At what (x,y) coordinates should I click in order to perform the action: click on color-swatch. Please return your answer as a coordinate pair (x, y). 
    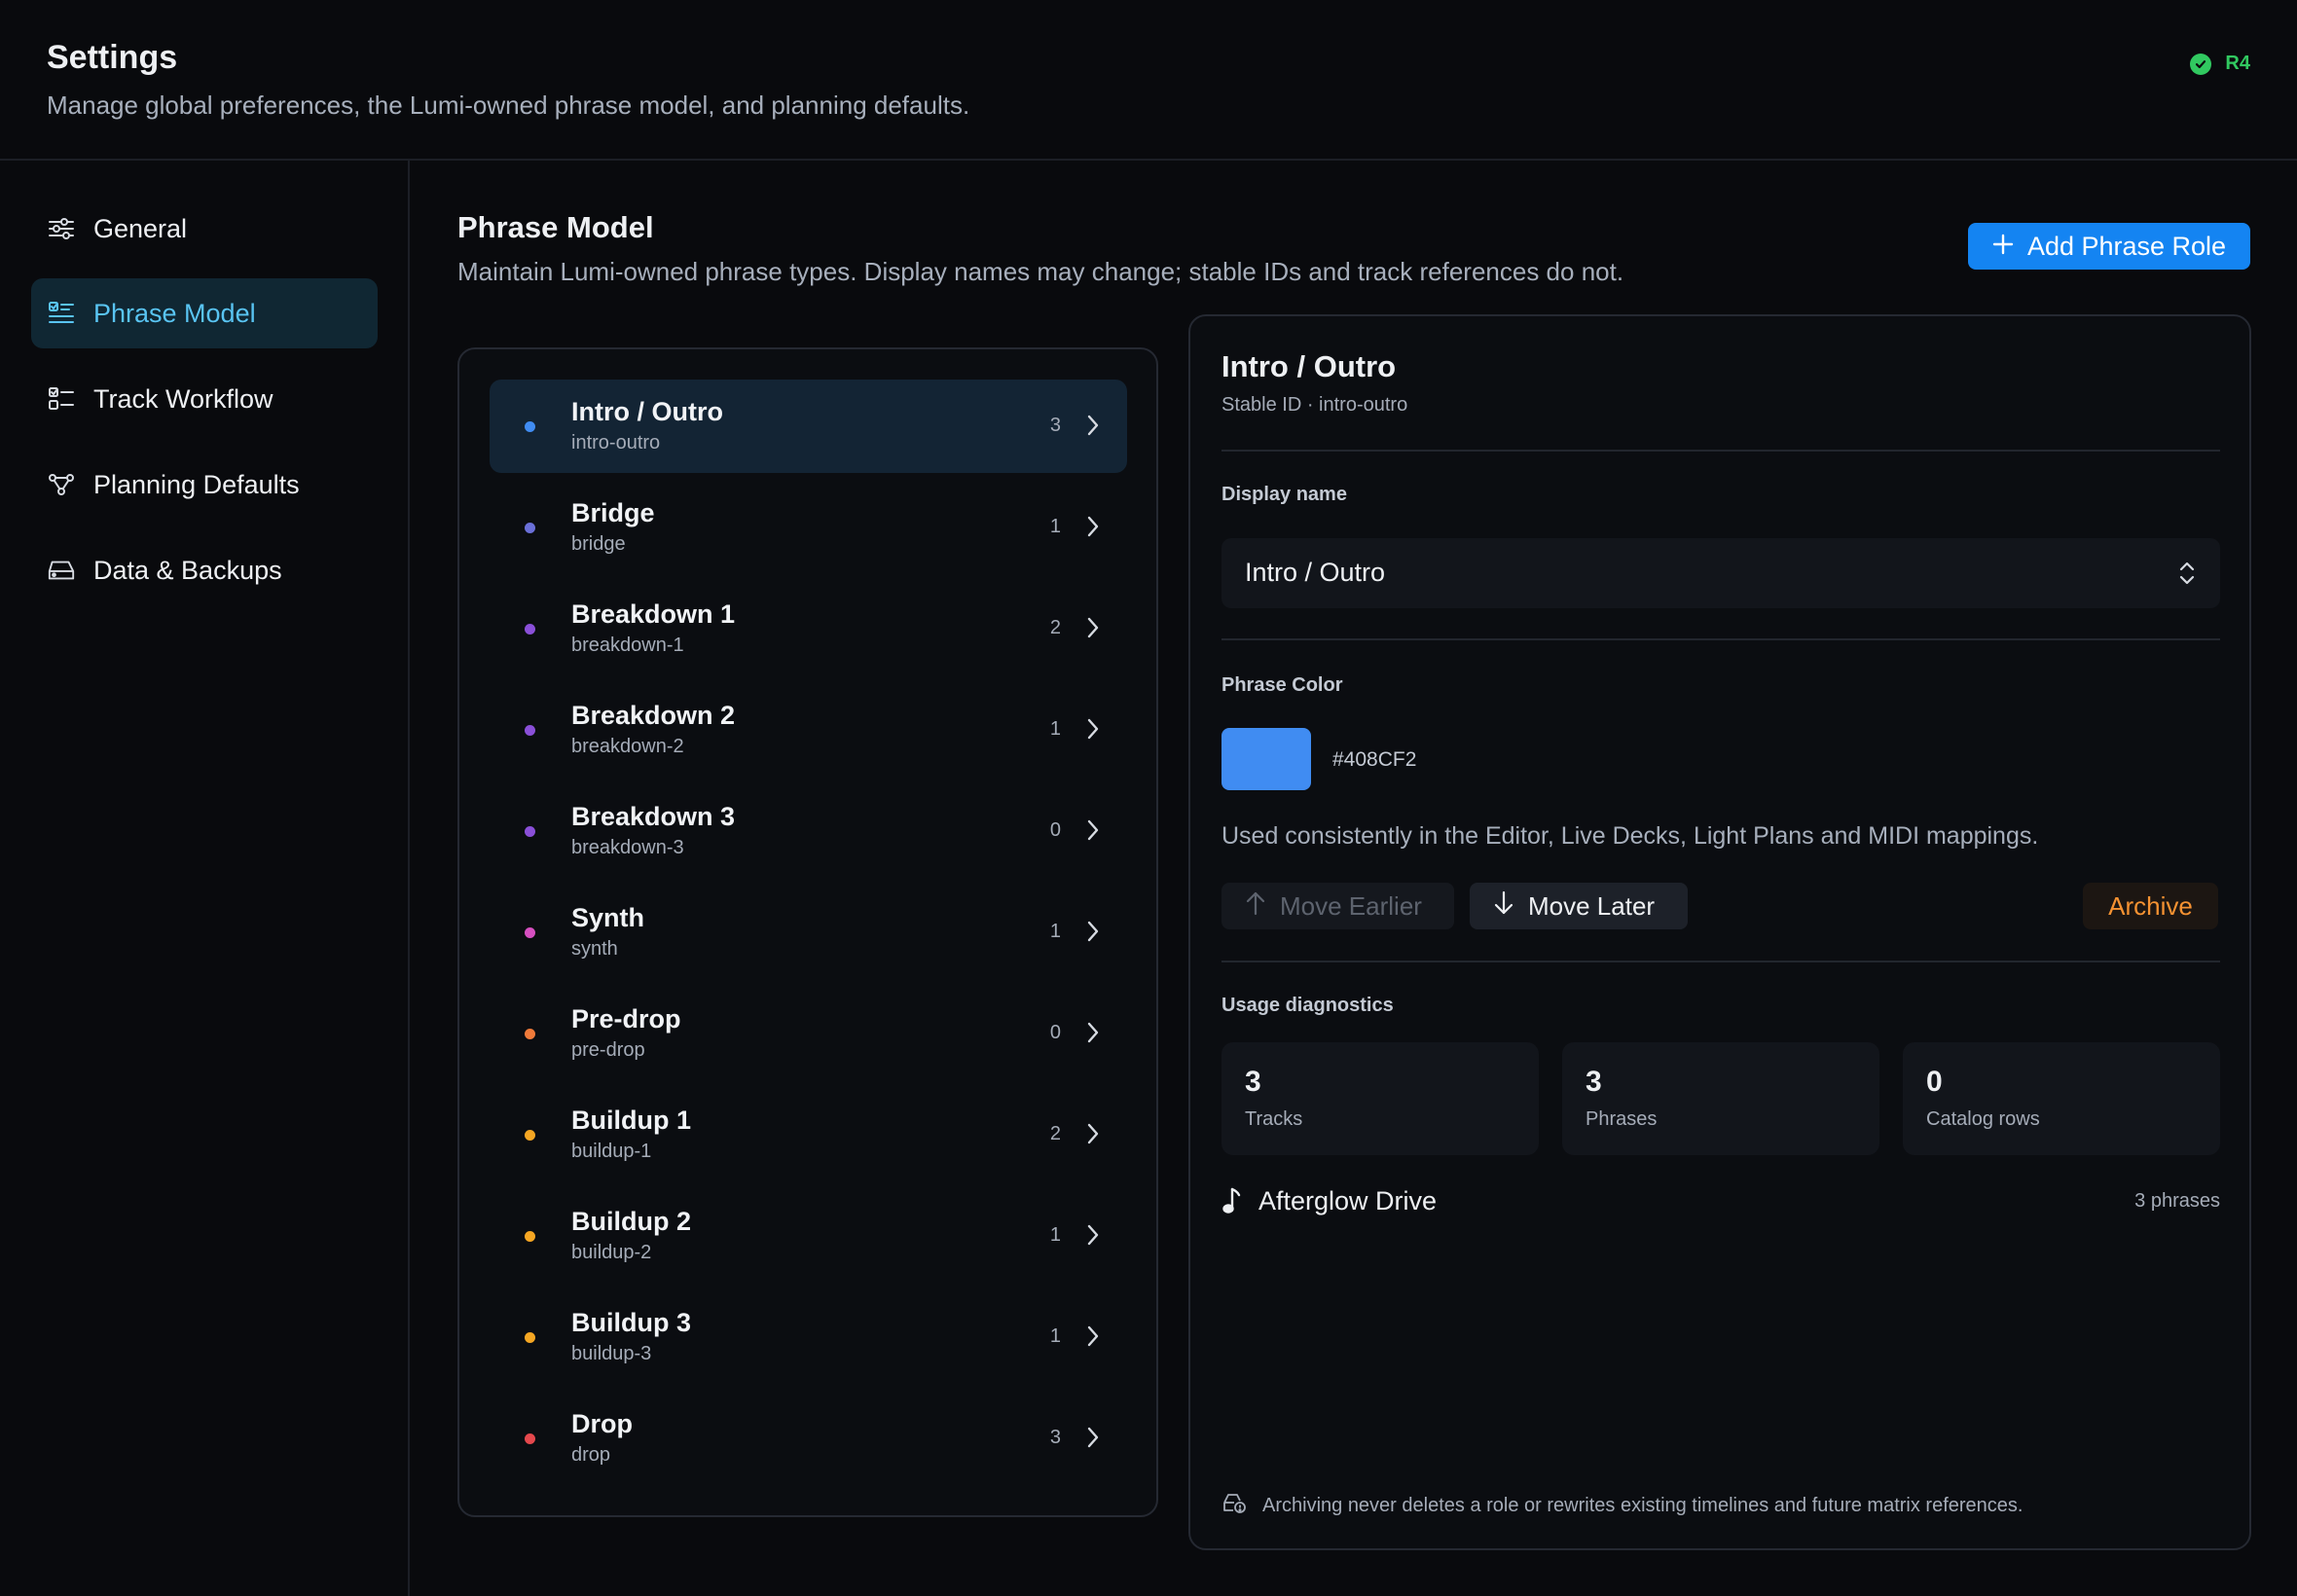
    Looking at the image, I should click on (1266, 759).